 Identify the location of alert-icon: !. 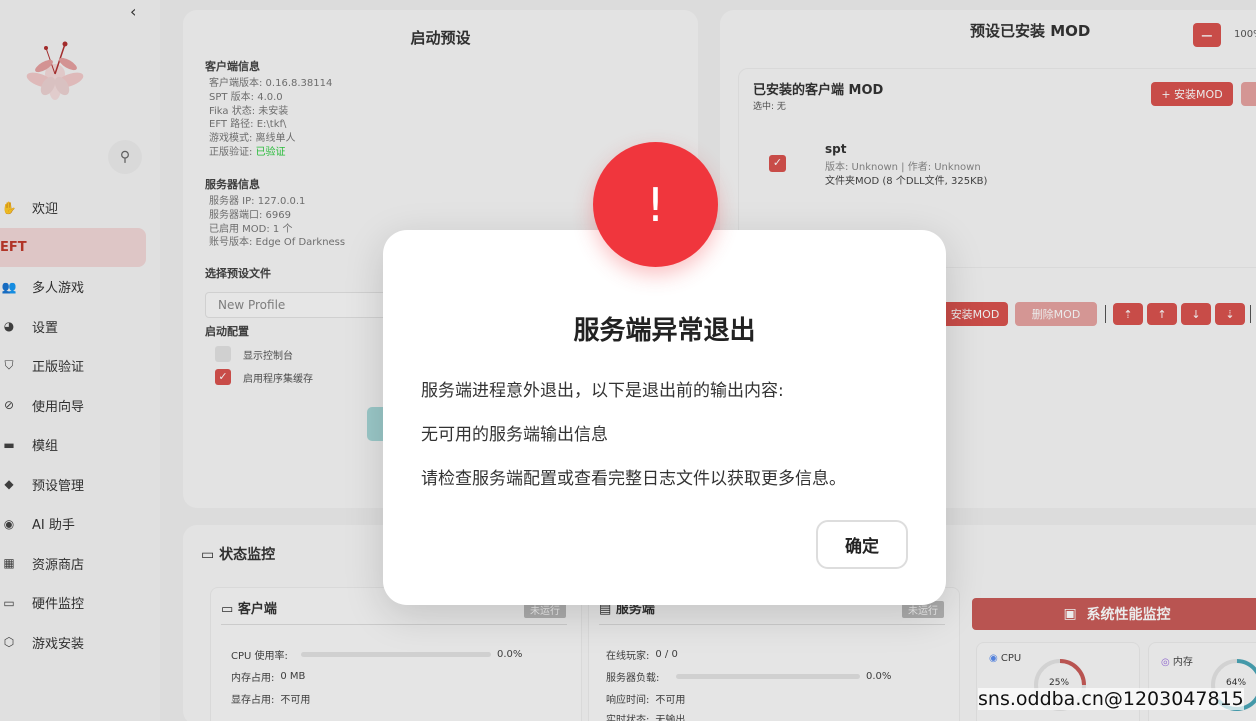
(655, 204).